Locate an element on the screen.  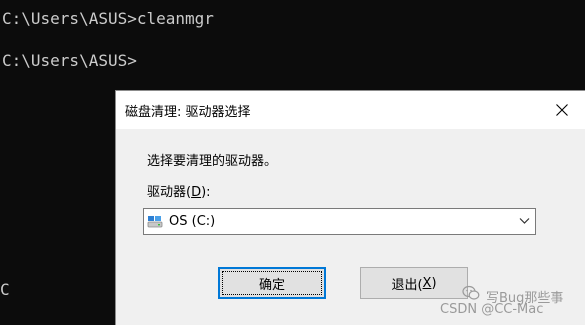
focus-ring is located at coordinates (272, 283).